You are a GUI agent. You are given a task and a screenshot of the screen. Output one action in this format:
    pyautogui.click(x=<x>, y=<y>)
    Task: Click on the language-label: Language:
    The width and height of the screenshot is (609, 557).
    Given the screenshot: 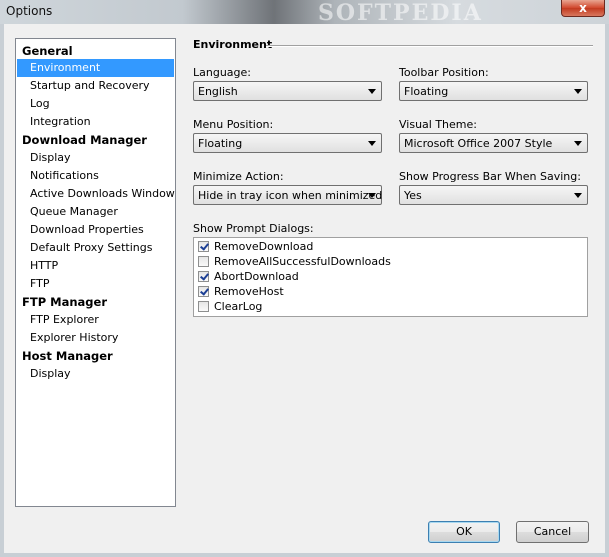 What is the action you would take?
    pyautogui.click(x=222, y=72)
    